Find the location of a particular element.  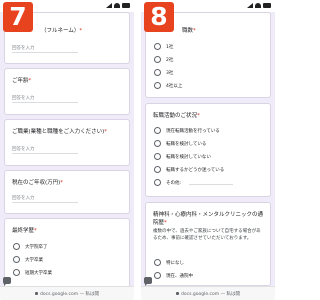

step-number-badge: 7 is located at coordinates (18, 17).